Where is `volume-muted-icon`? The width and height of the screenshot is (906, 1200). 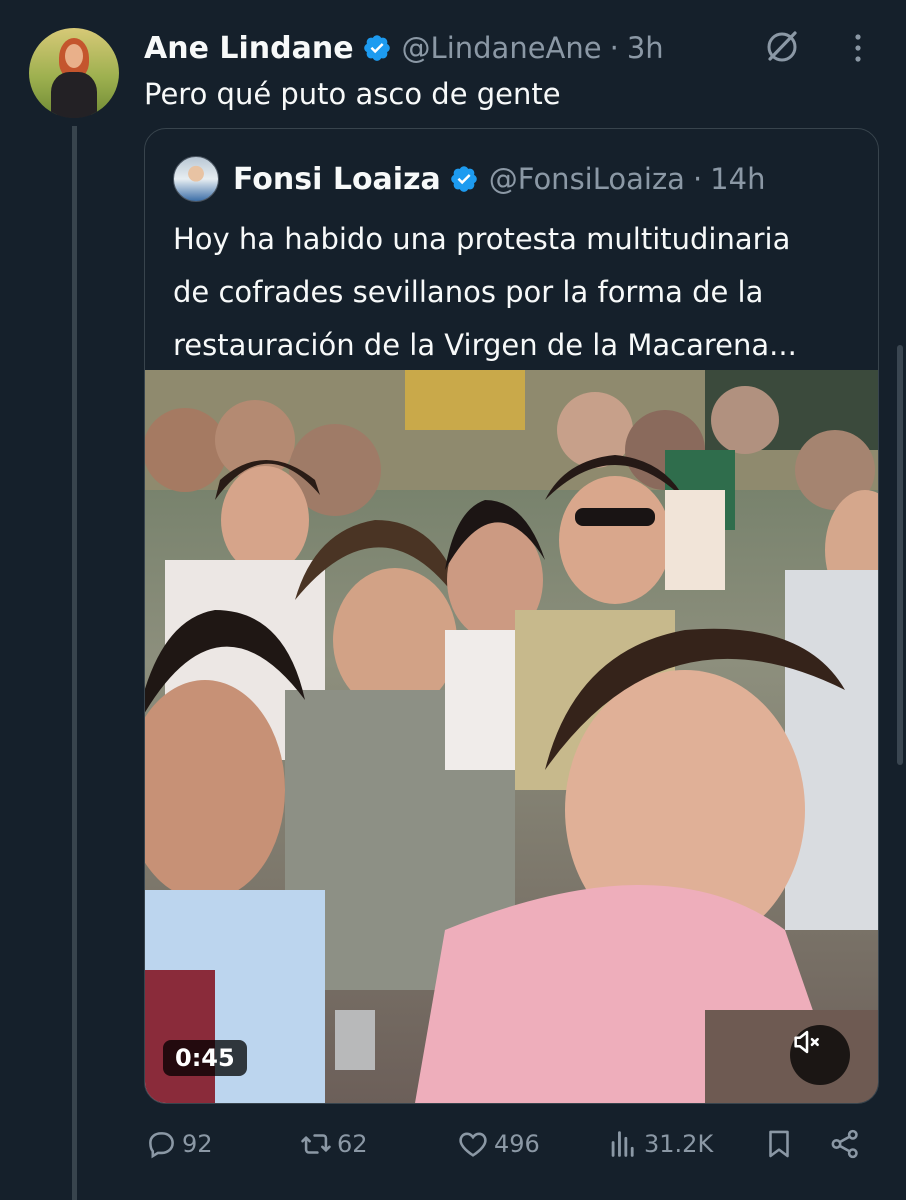 volume-muted-icon is located at coordinates (806, 1042).